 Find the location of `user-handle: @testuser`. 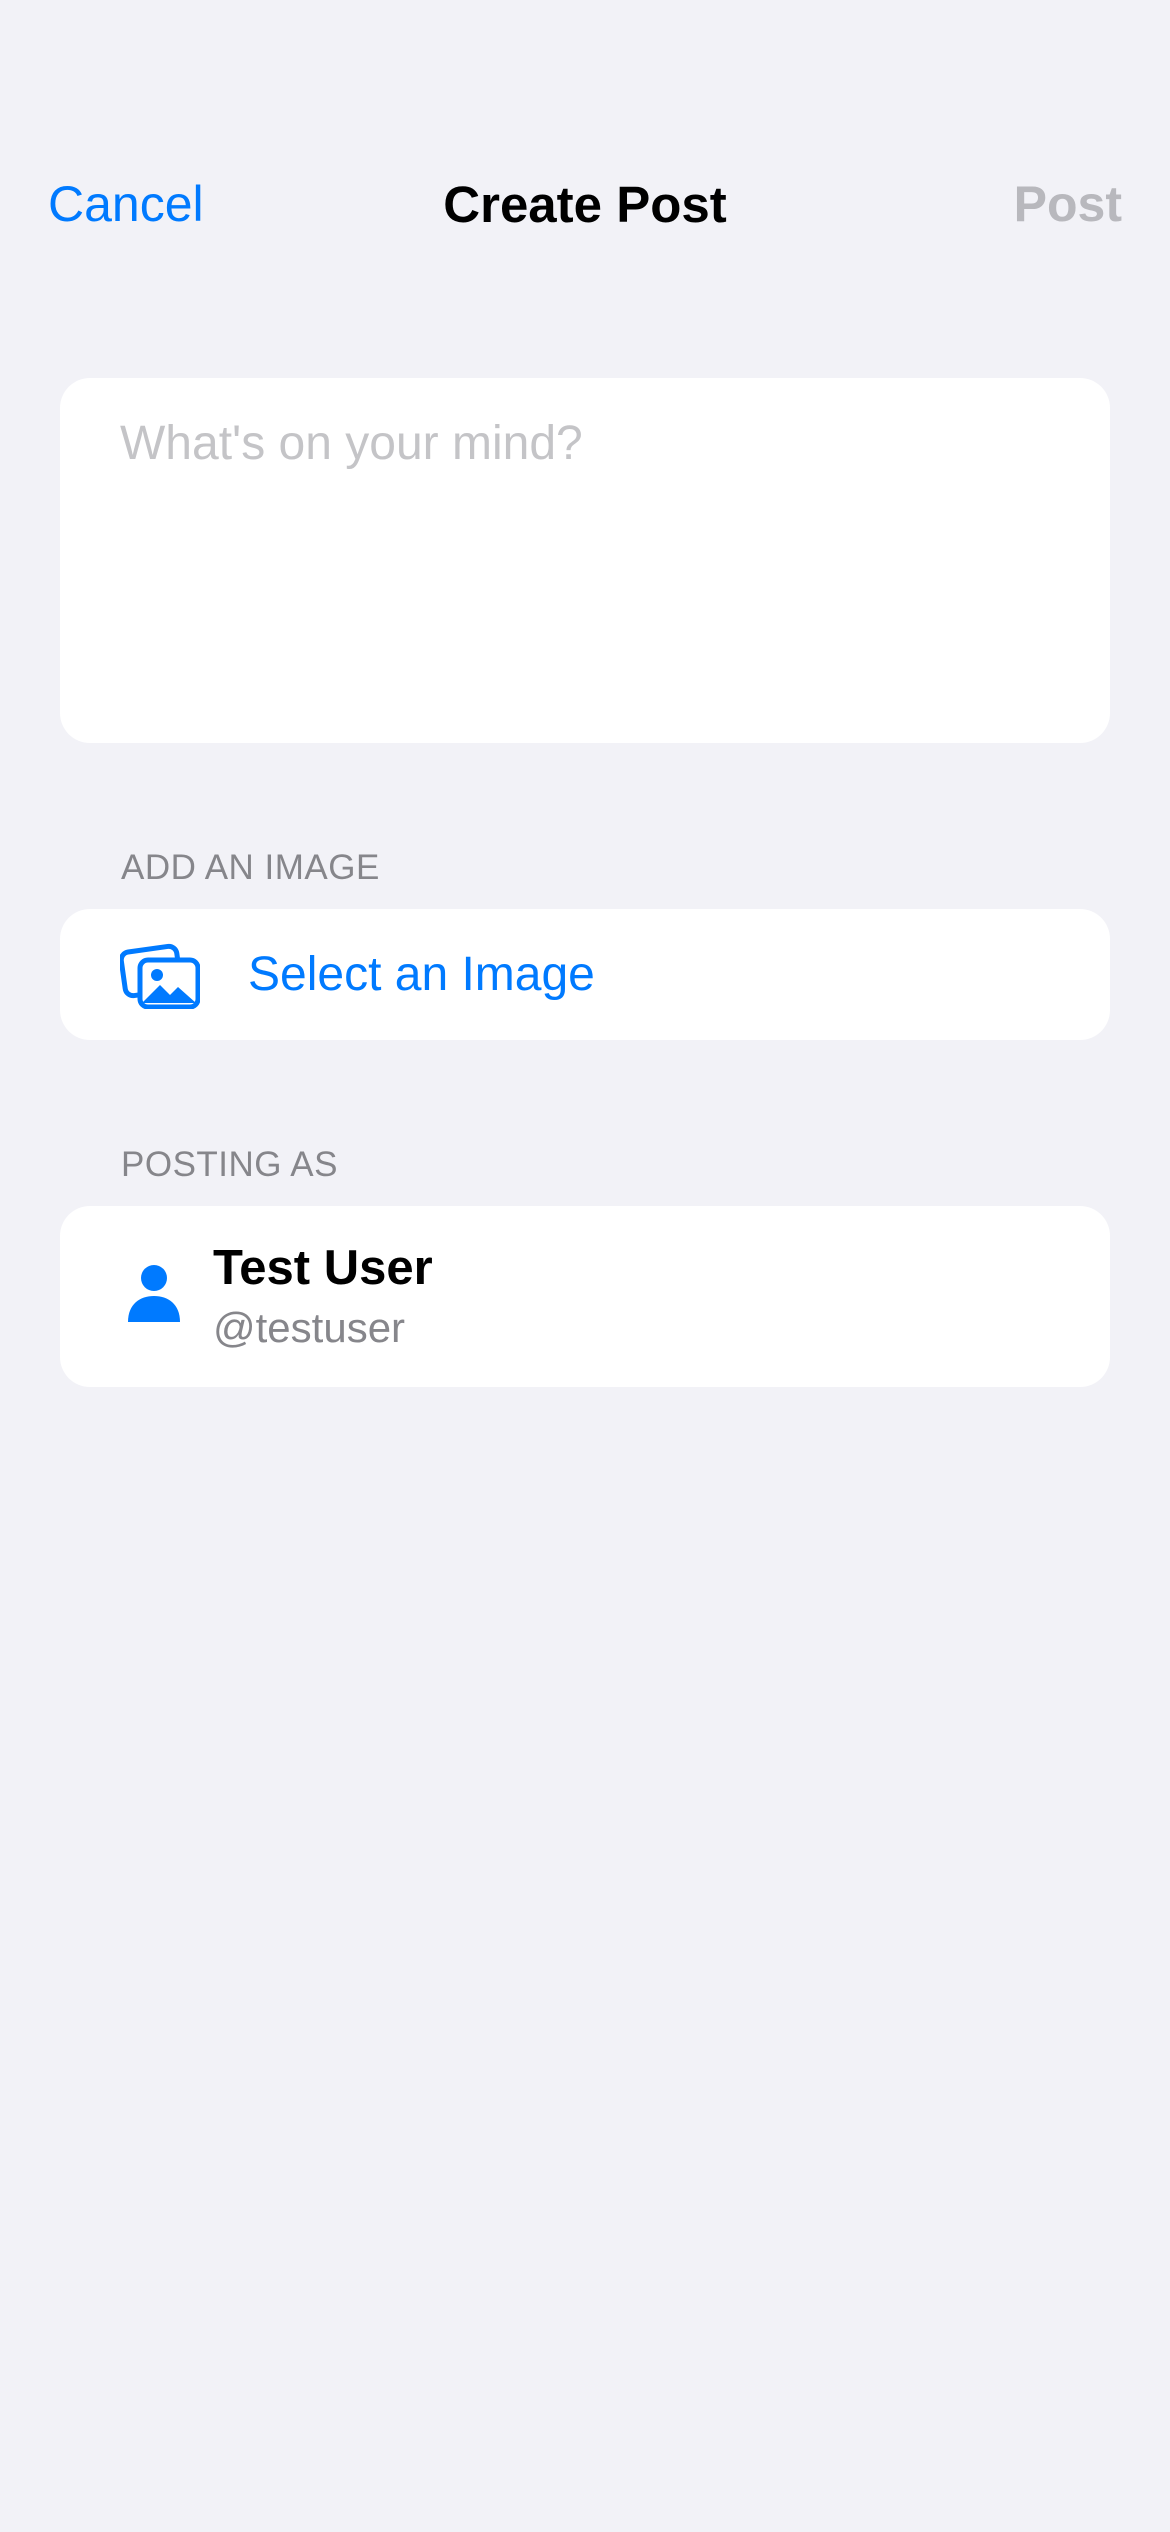

user-handle: @testuser is located at coordinates (309, 1327).